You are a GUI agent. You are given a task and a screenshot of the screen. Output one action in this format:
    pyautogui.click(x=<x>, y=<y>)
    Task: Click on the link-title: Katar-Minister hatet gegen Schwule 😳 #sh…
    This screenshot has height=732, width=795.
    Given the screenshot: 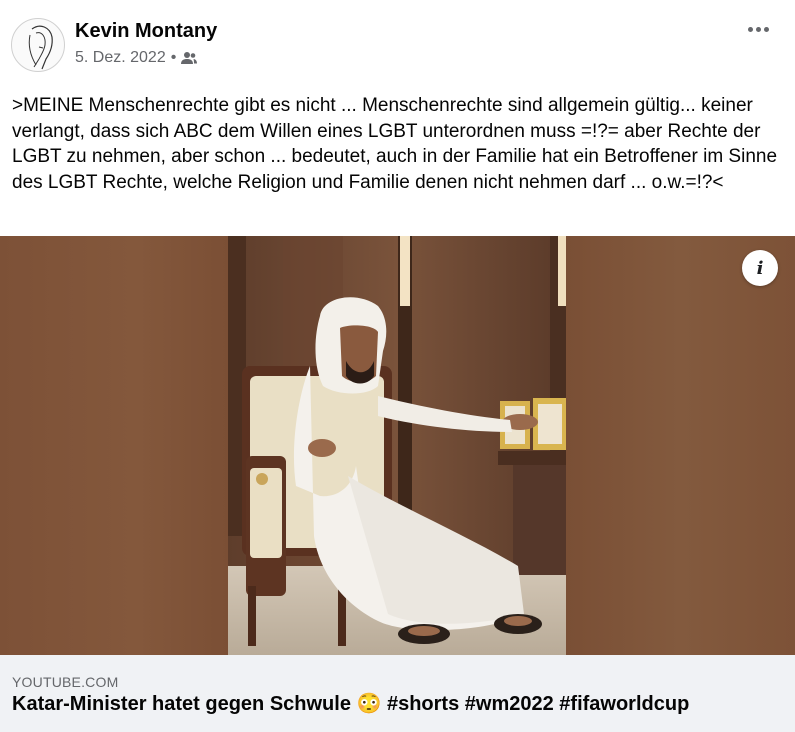 What is the action you would take?
    pyautogui.click(x=350, y=703)
    